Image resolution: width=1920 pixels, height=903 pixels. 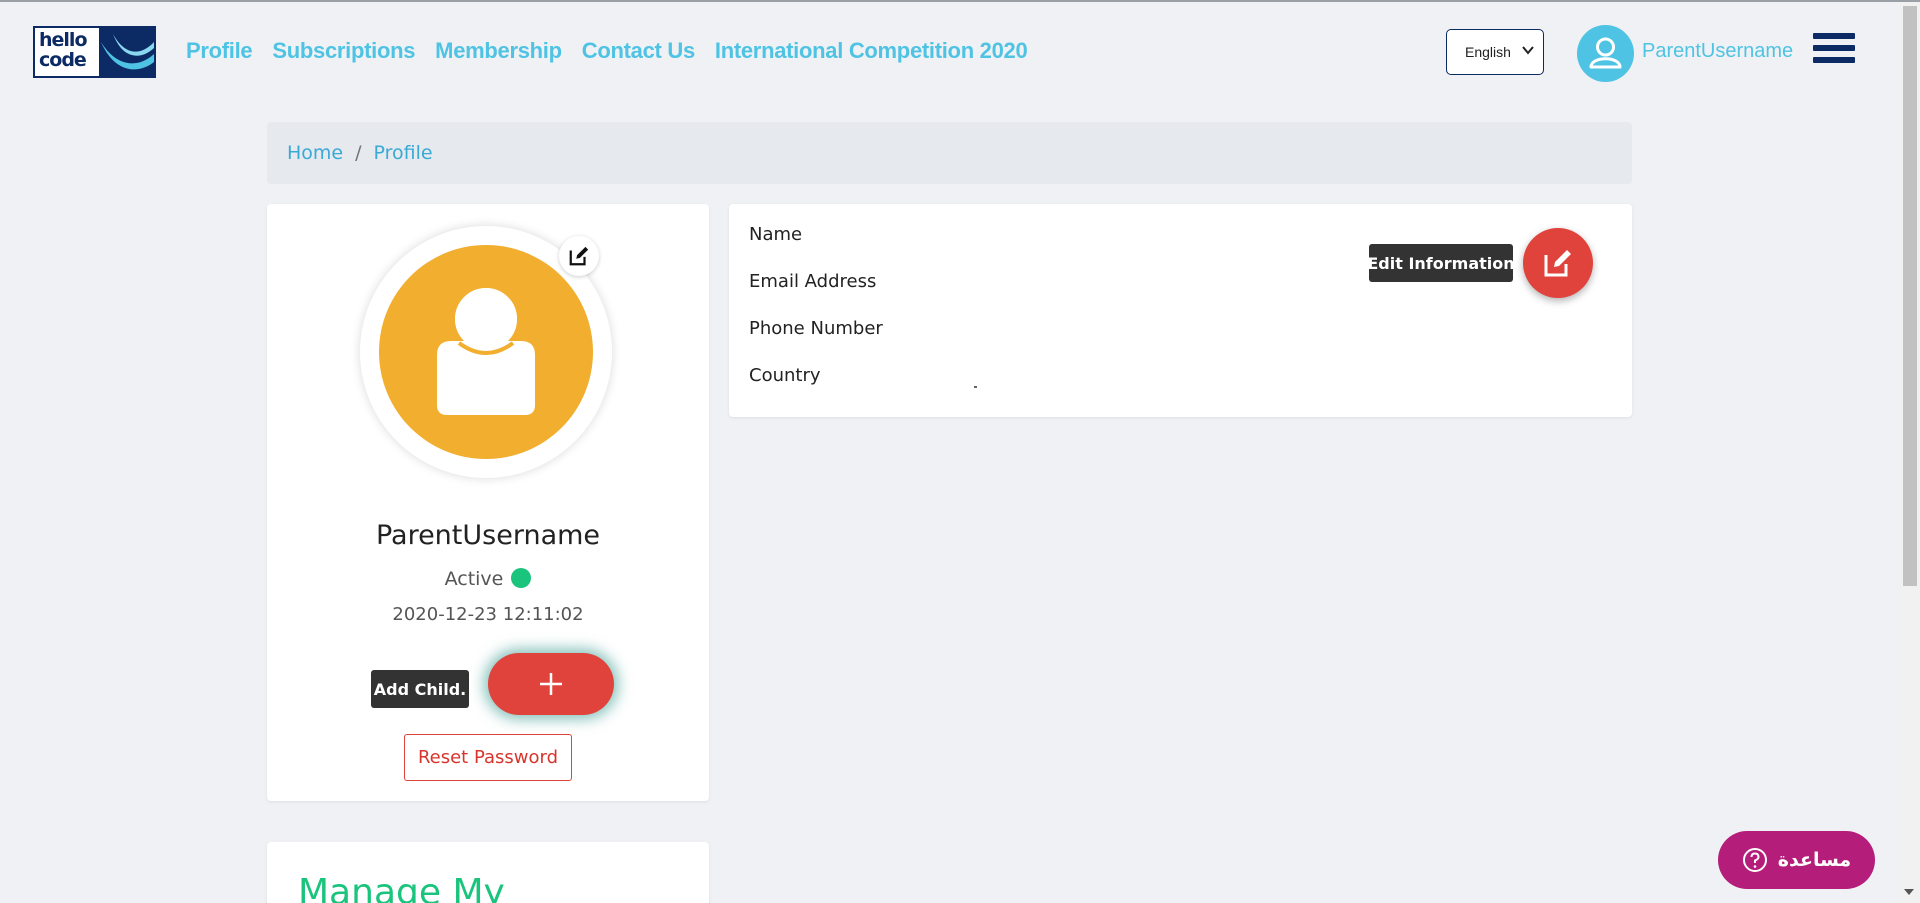 What do you see at coordinates (785, 375) in the screenshot?
I see `info-label-country: Country` at bounding box center [785, 375].